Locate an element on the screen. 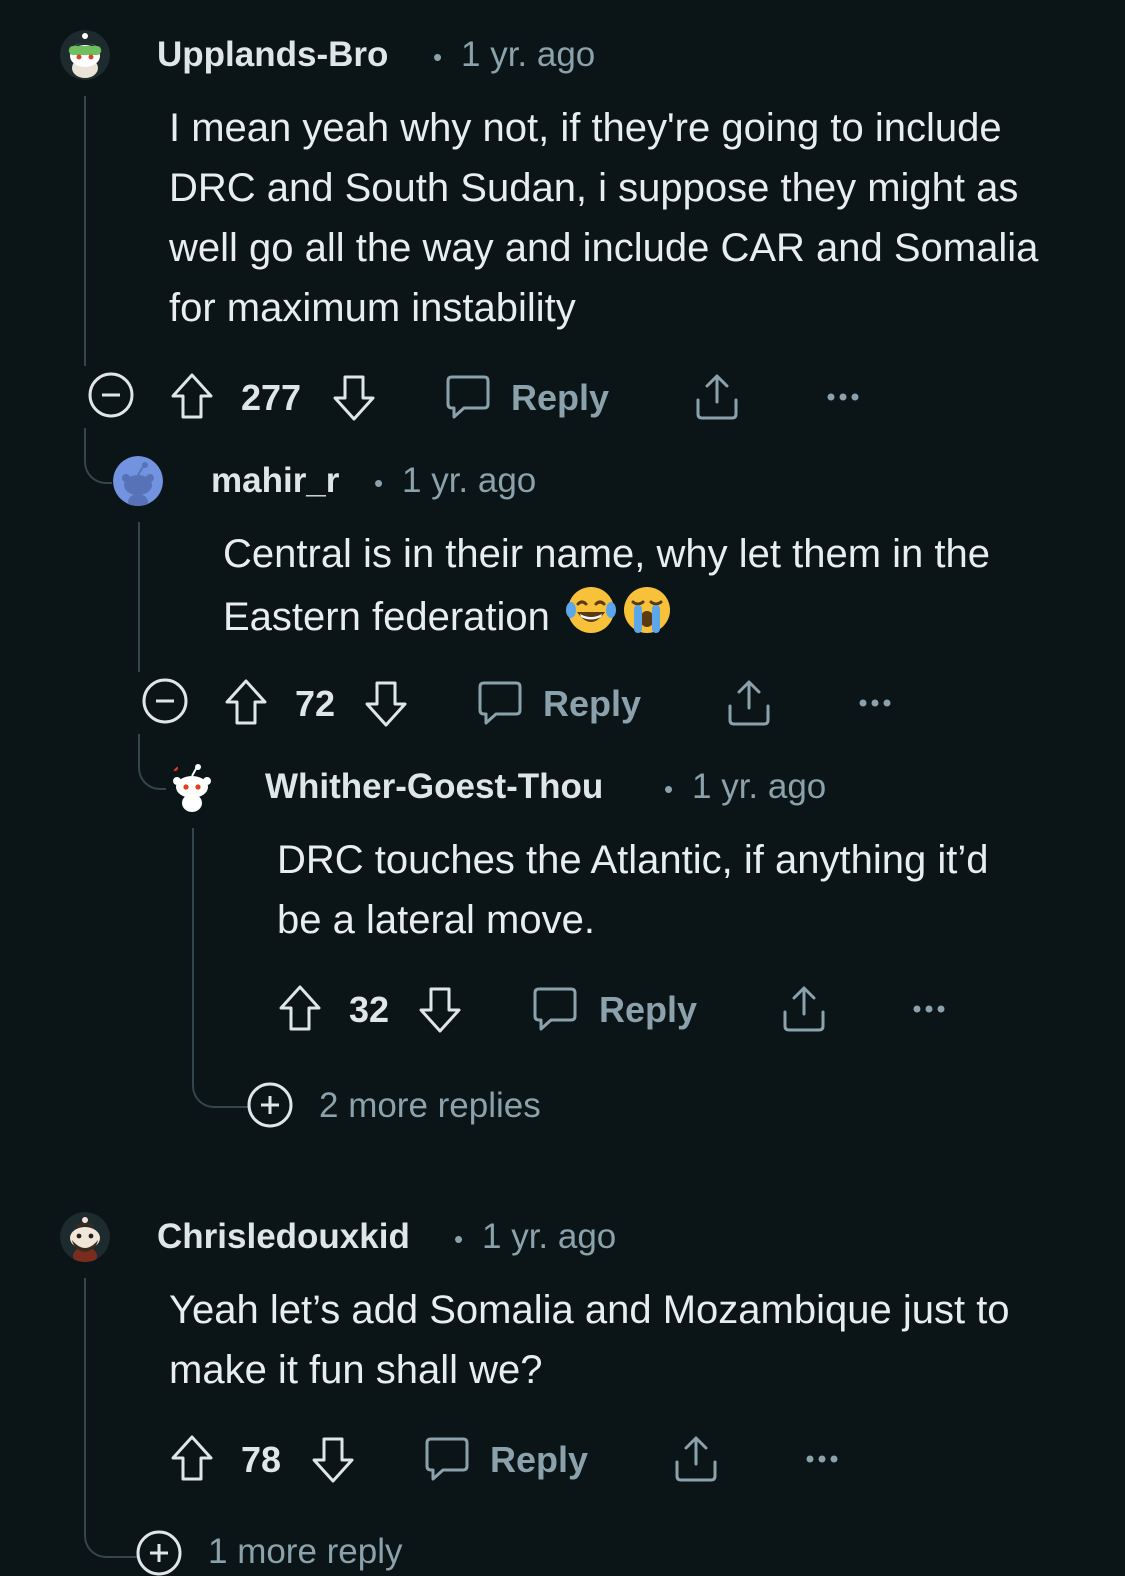 This screenshot has width=1125, height=1576. more-replies-label: 2 more replies is located at coordinates (430, 1106).